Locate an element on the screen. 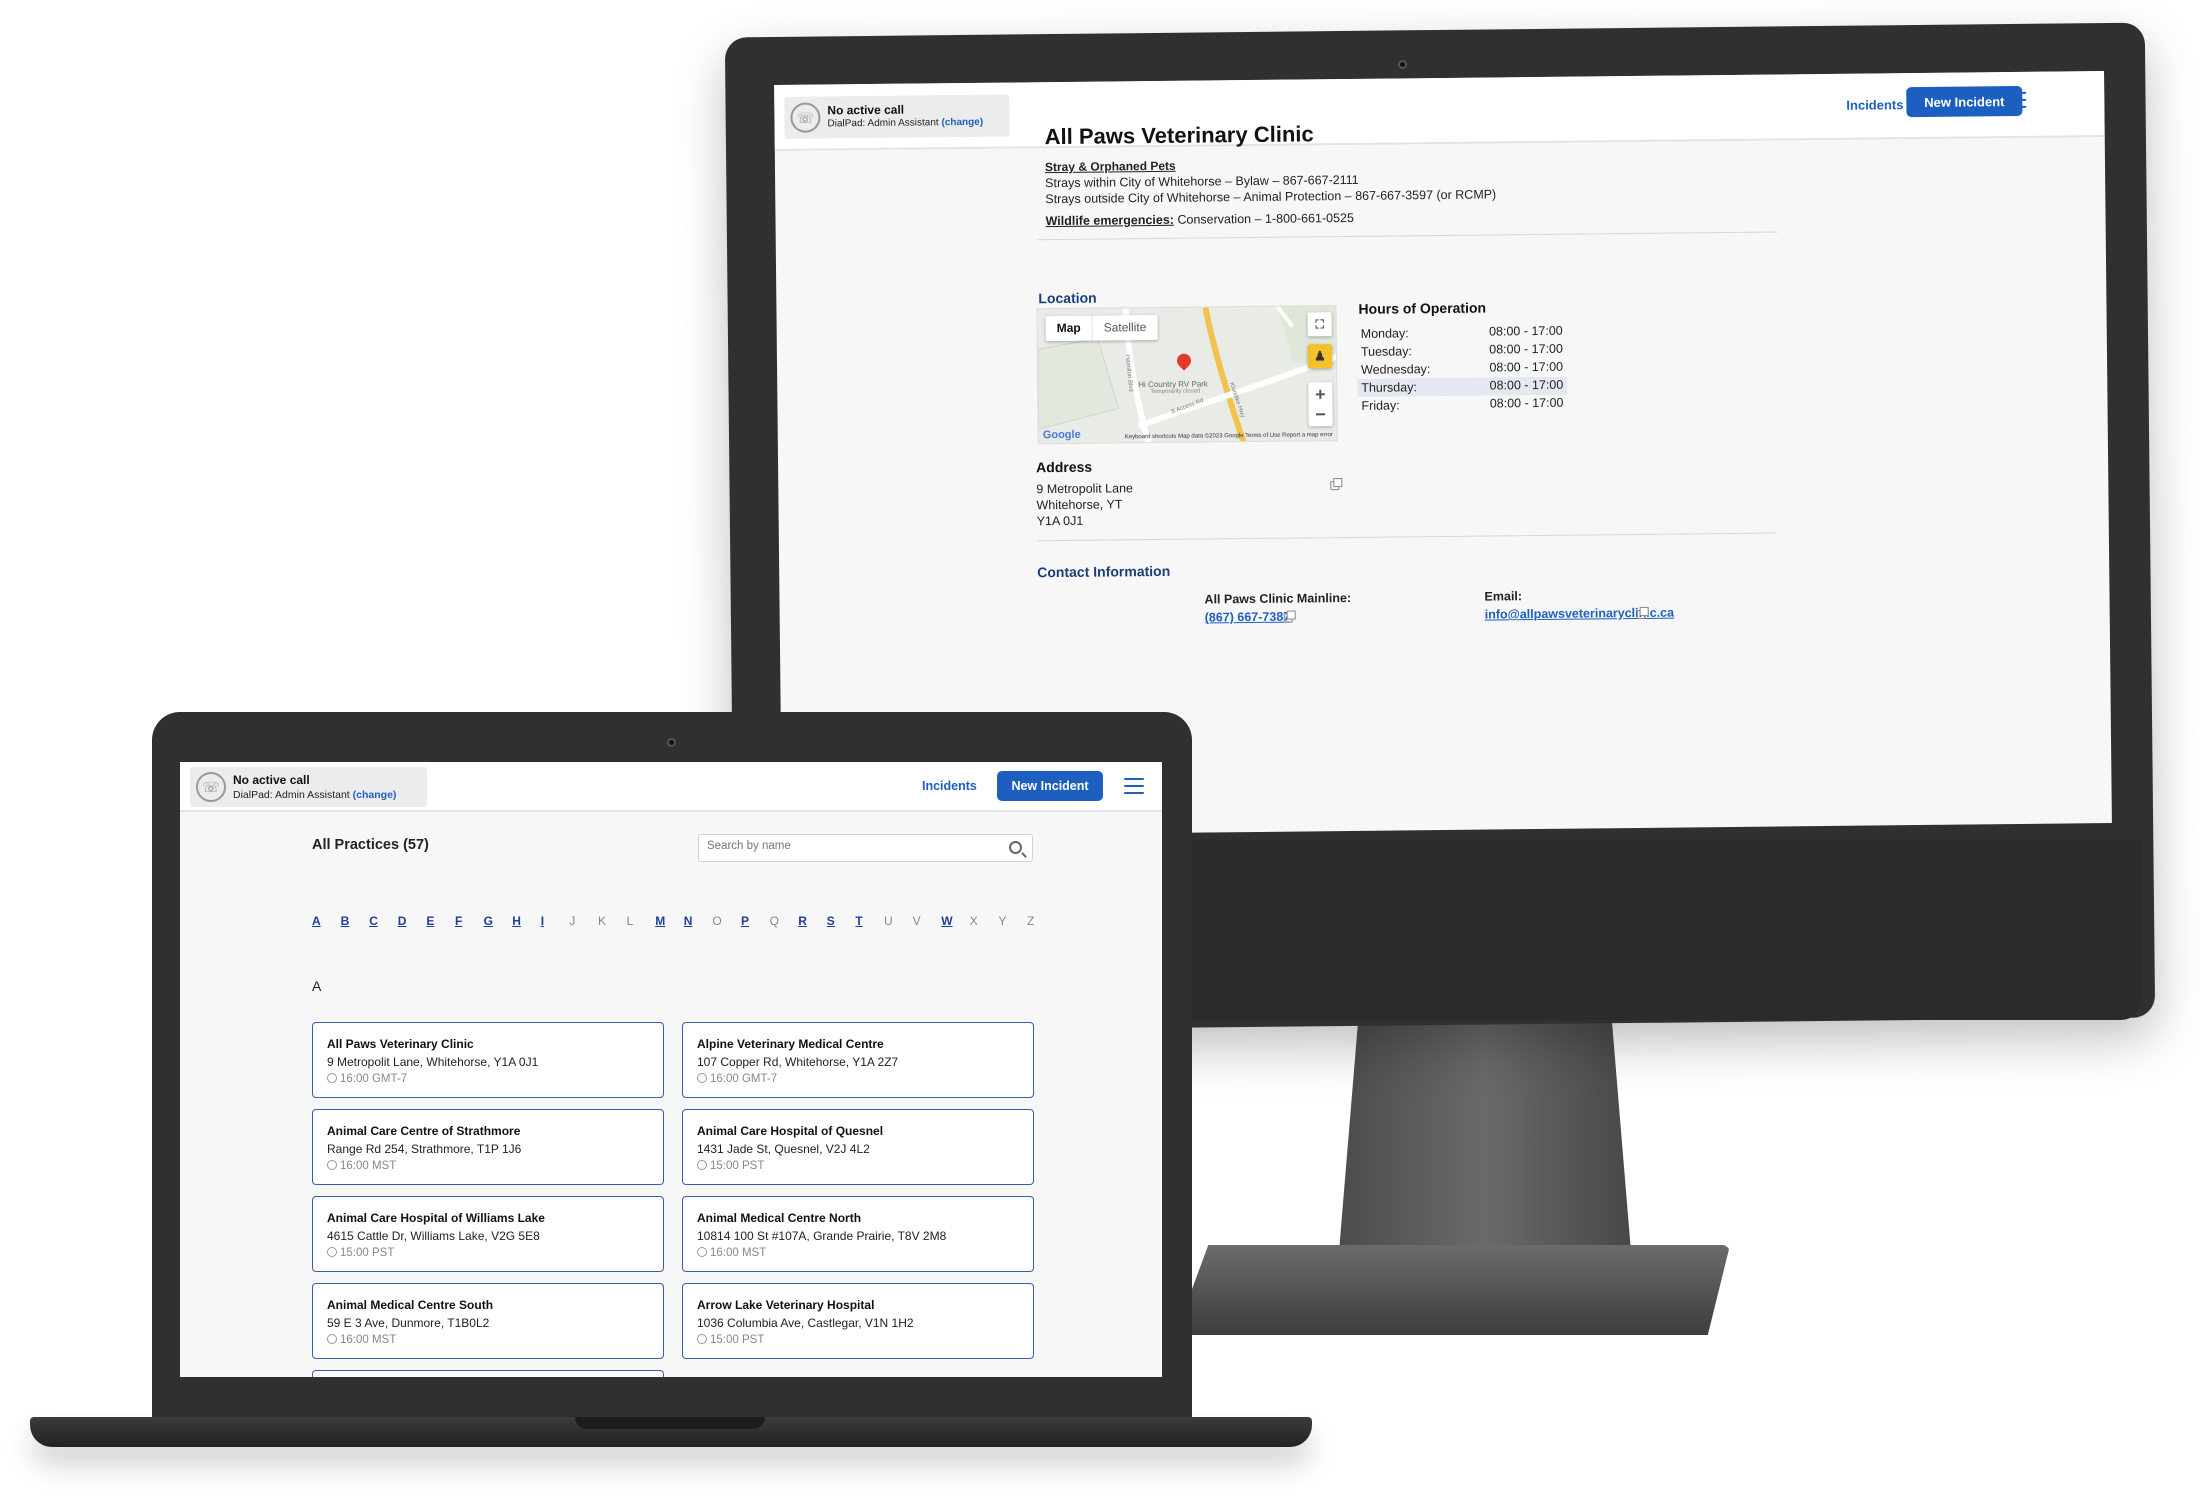 The image size is (2200, 1502). practice-name: Animal Medical Centre South is located at coordinates (410, 1305).